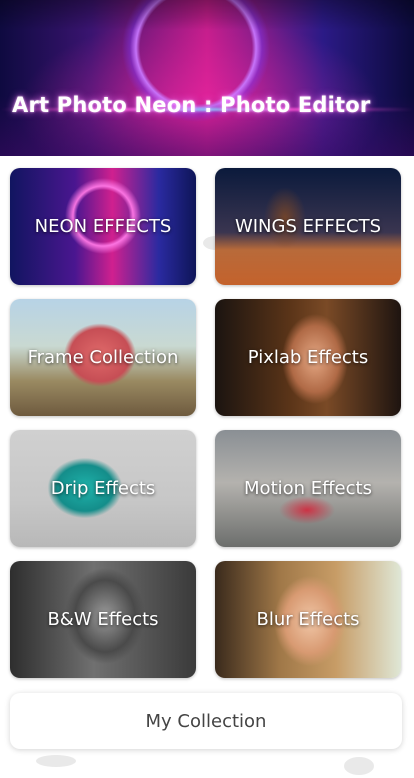 The height and width of the screenshot is (778, 414). I want to click on tile-wings-effects: WINGS EFFECTS, so click(308, 226).